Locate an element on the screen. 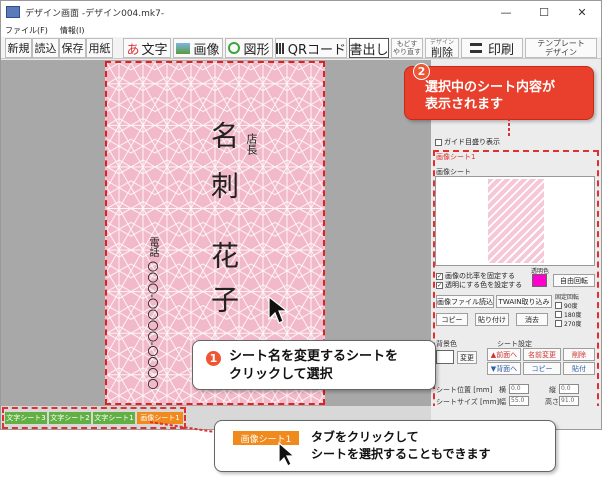 The height and width of the screenshot is (483, 602). minimize-button: — is located at coordinates (506, 12).